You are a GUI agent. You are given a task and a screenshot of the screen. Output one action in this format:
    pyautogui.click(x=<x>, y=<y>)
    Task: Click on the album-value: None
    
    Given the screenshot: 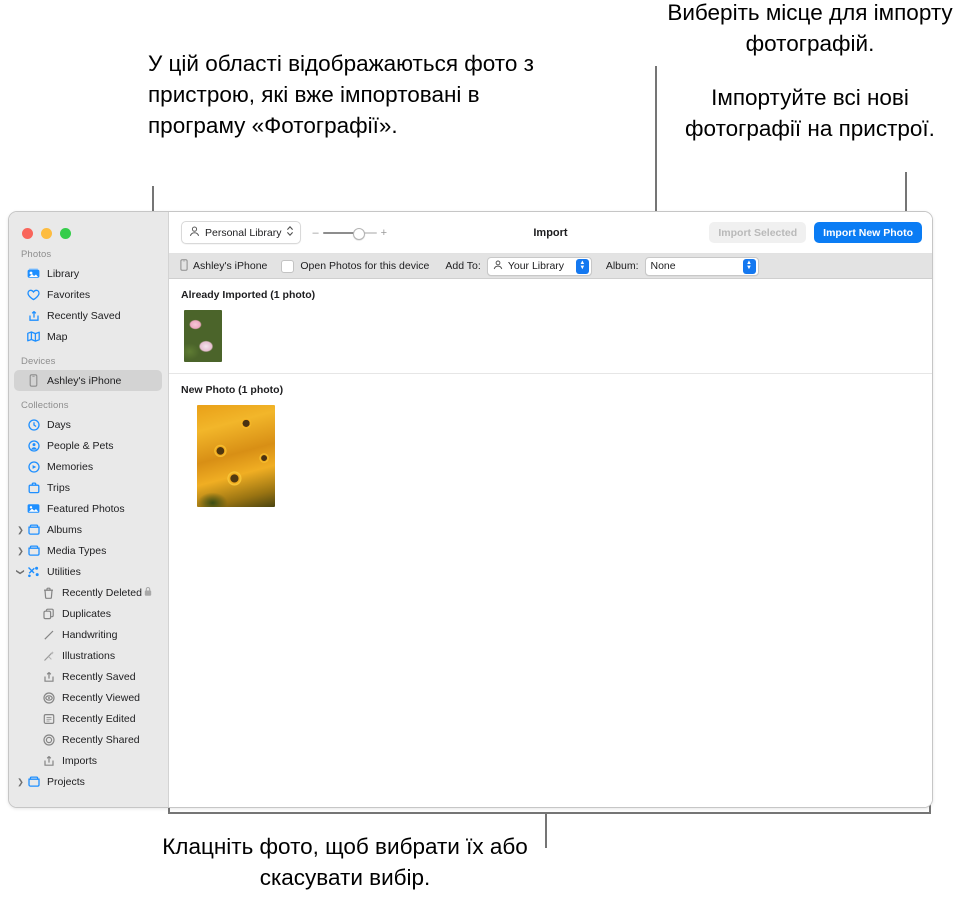 What is the action you would take?
    pyautogui.click(x=663, y=266)
    